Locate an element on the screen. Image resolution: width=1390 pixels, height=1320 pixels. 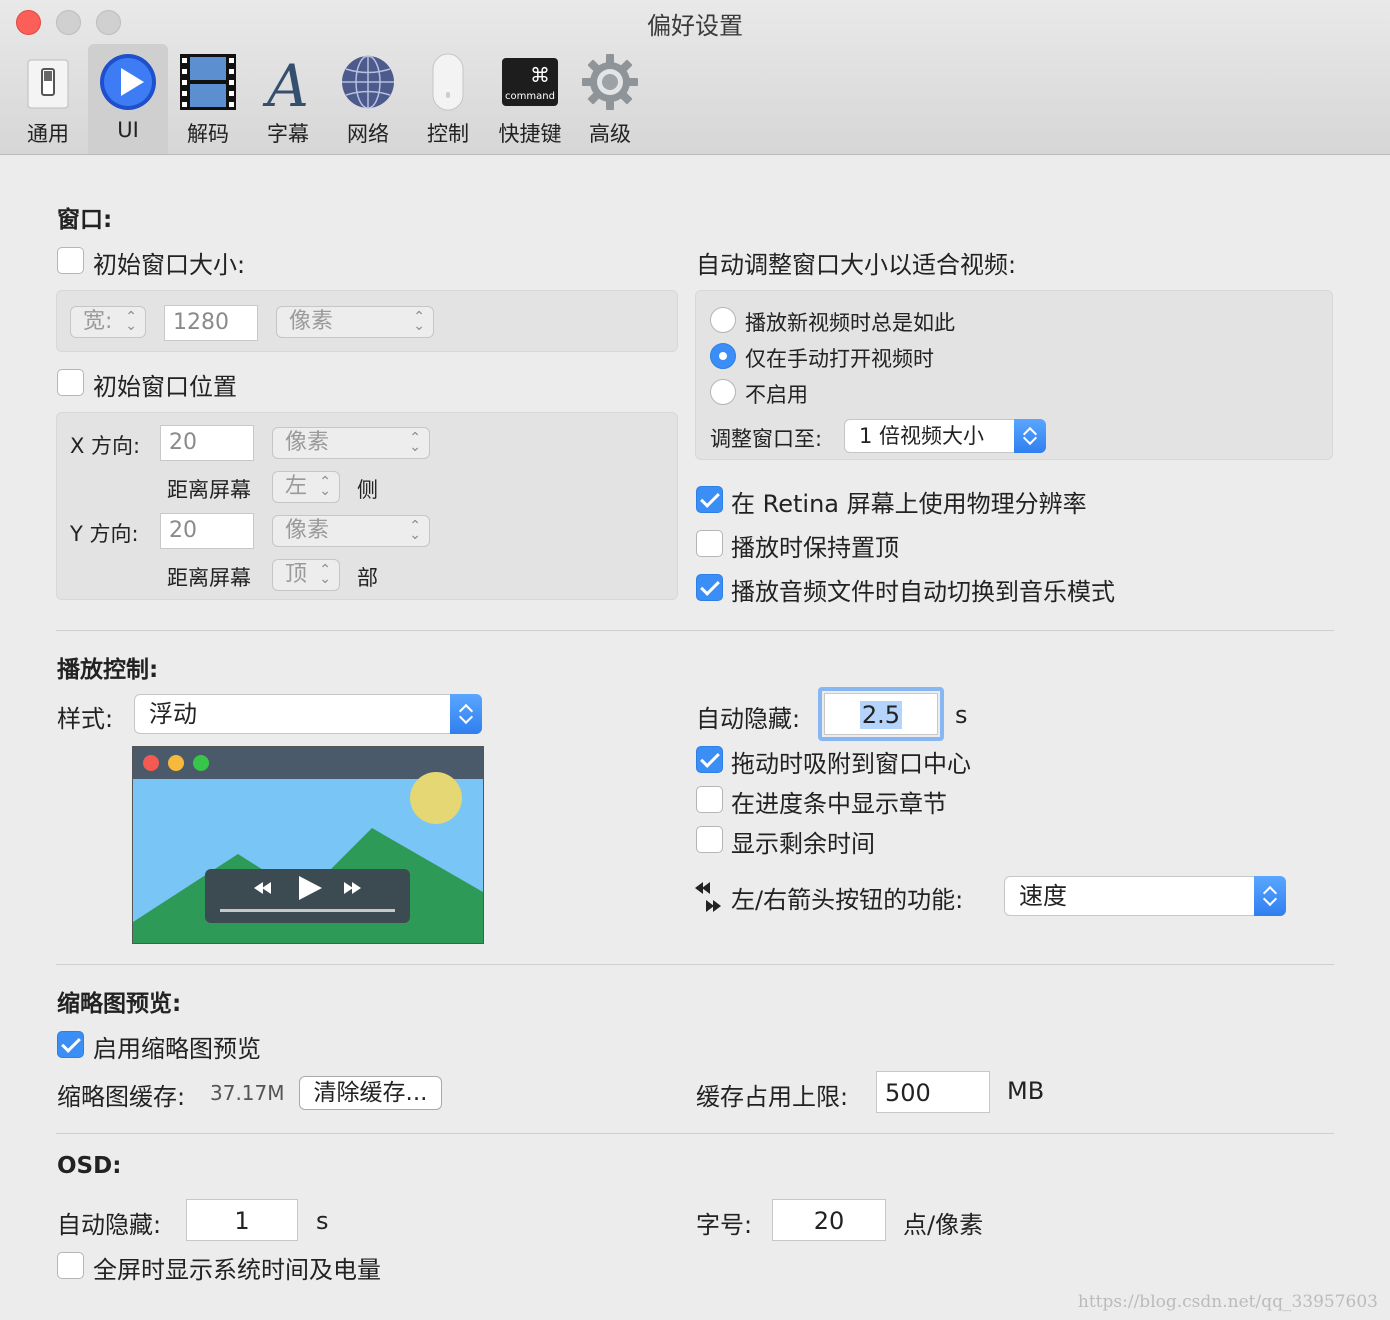
y-side-select: 顶 ⌃ ⌄ is located at coordinates (306, 575).